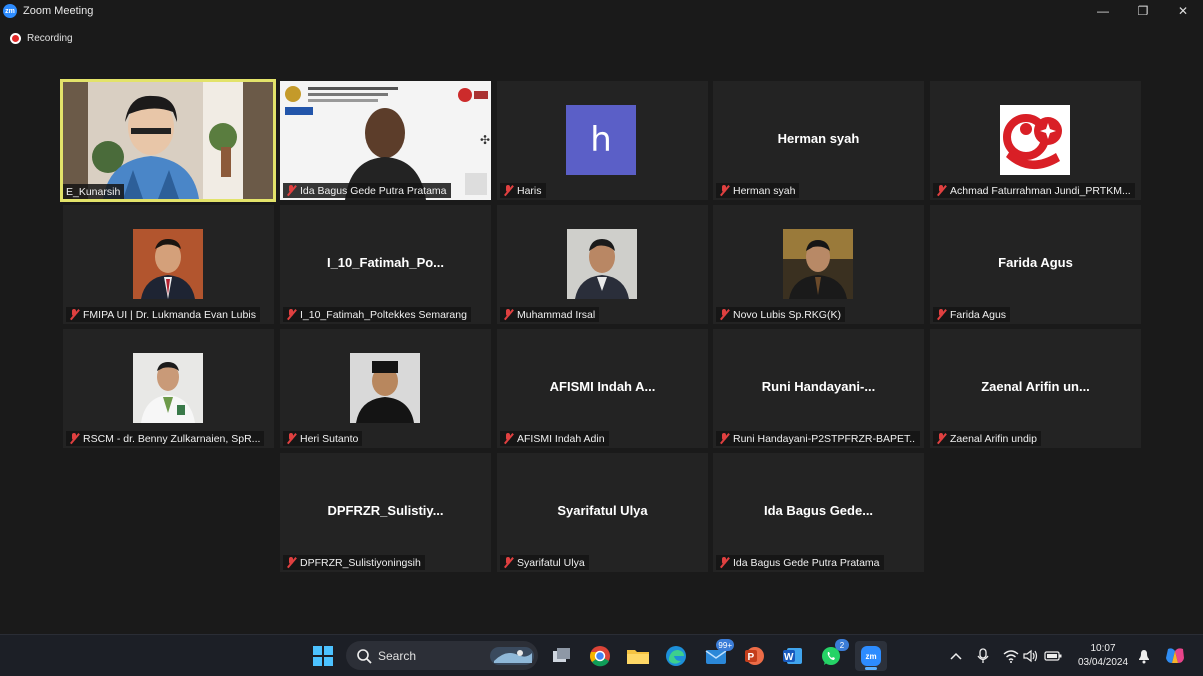 This screenshot has height=676, width=1203. What do you see at coordinates (764, 190) in the screenshot?
I see `participant-name: Herman syah` at bounding box center [764, 190].